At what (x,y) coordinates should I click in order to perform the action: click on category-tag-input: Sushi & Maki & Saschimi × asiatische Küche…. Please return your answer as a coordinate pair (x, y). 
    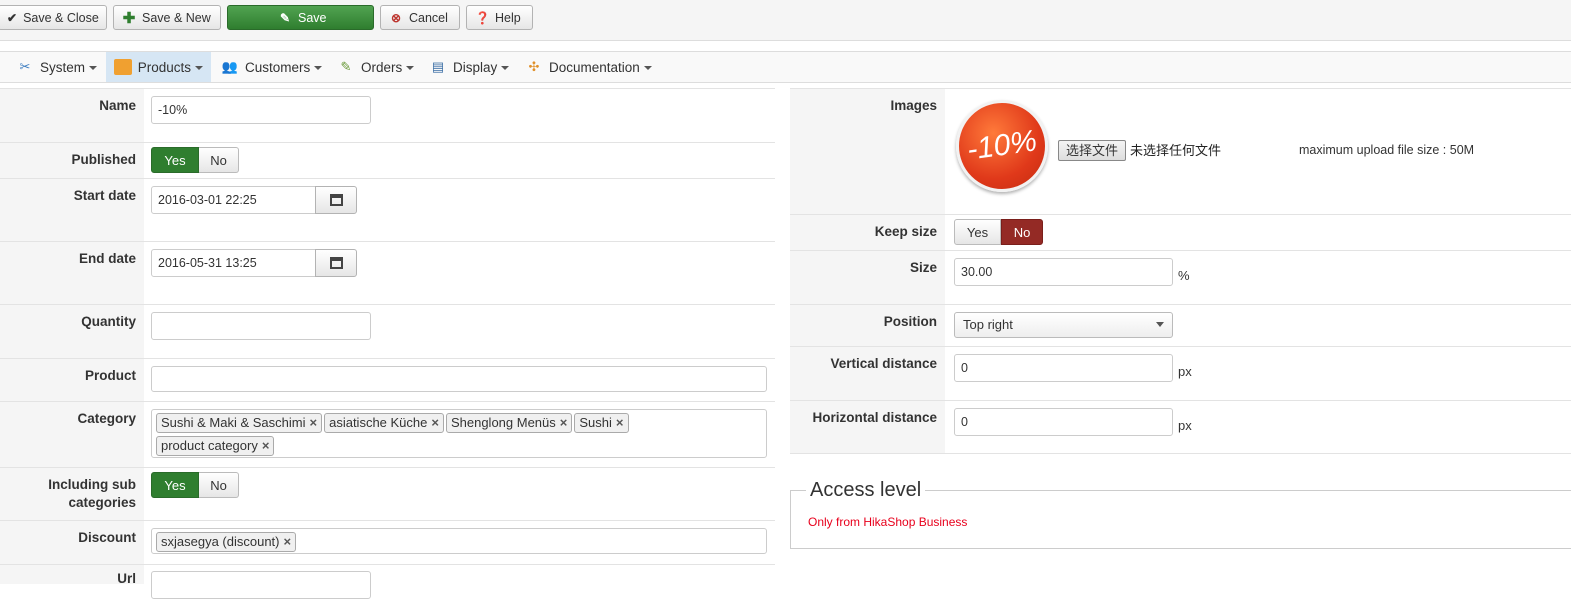
    Looking at the image, I should click on (459, 433).